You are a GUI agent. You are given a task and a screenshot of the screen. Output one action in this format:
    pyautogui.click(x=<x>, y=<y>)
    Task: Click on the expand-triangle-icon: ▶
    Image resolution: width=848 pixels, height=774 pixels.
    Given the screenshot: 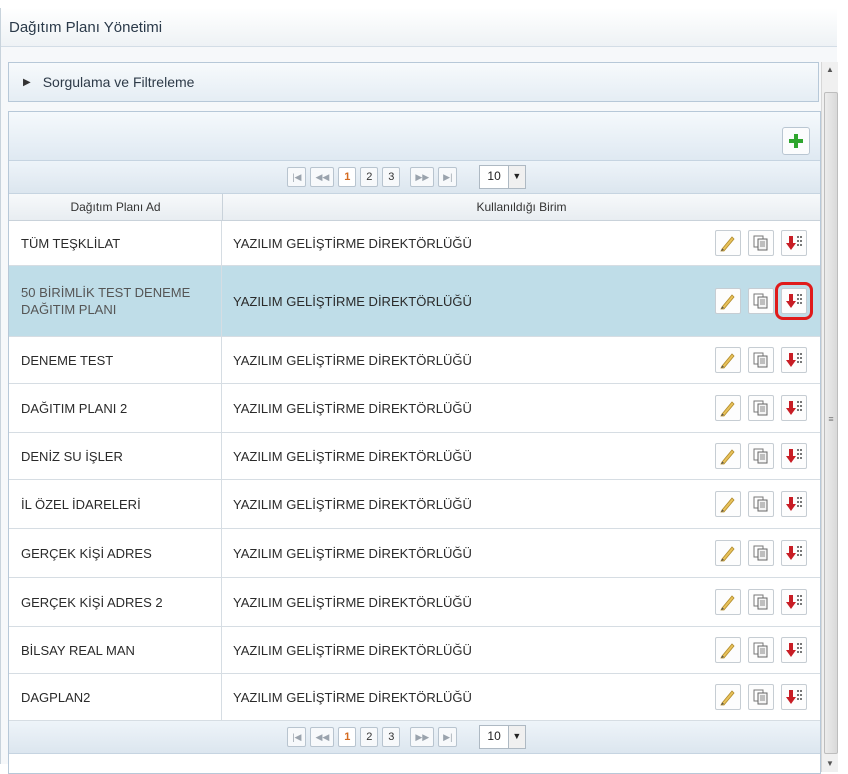 What is the action you would take?
    pyautogui.click(x=27, y=82)
    